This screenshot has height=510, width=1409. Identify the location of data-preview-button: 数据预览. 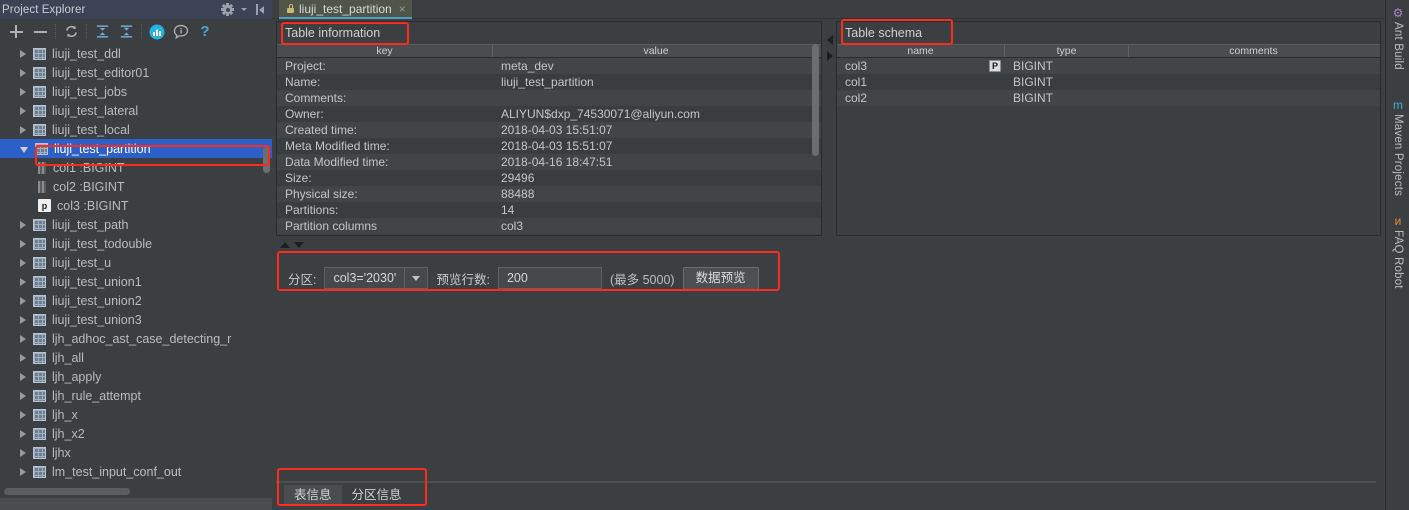
(720, 278).